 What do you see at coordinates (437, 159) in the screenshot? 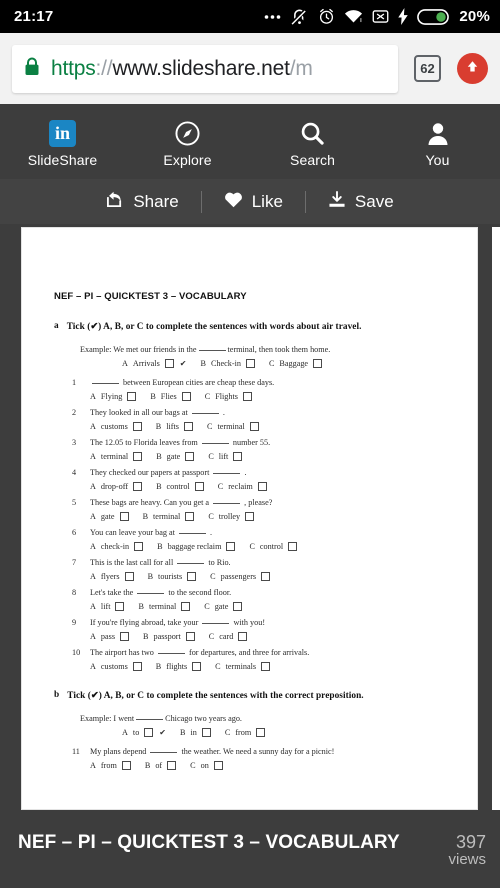
I see `nav-label-you: You` at bounding box center [437, 159].